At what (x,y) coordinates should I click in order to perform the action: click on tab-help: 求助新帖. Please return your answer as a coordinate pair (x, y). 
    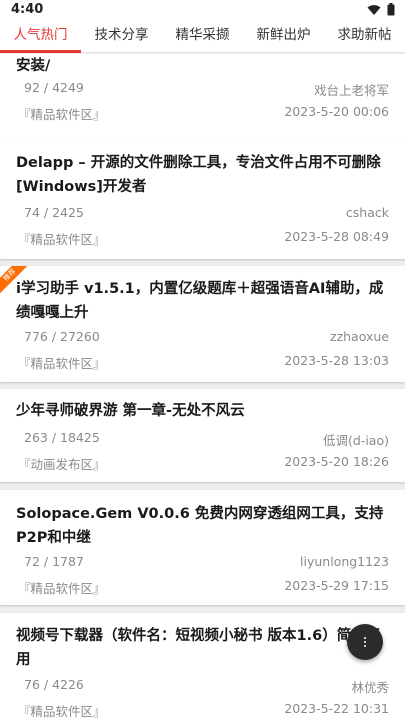
    Looking at the image, I should click on (364, 36).